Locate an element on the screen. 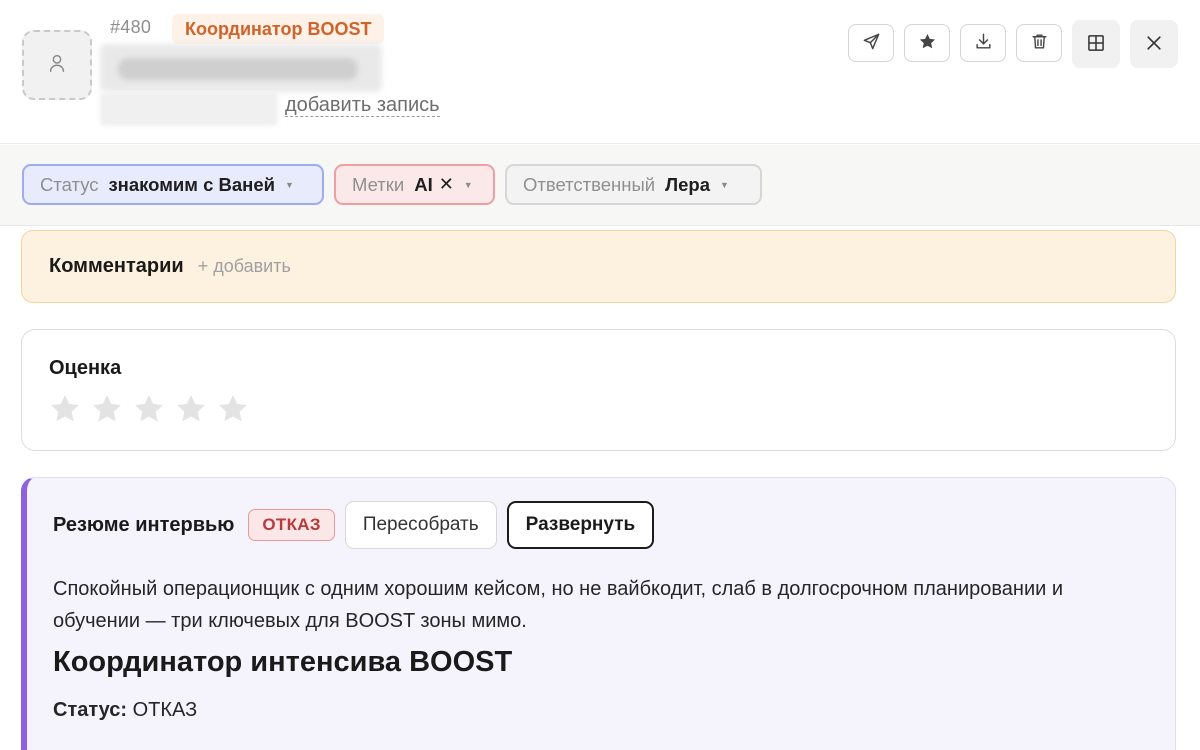 Image resolution: width=1200 pixels, height=750 pixels. user-icon is located at coordinates (57, 65).